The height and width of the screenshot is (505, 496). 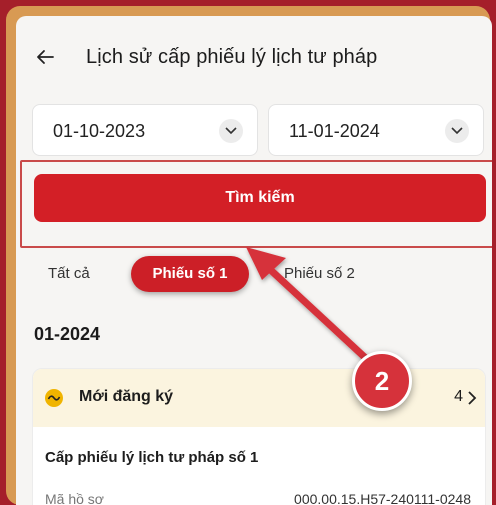 I want to click on from-date-value: 01-10-2023, so click(x=99, y=131).